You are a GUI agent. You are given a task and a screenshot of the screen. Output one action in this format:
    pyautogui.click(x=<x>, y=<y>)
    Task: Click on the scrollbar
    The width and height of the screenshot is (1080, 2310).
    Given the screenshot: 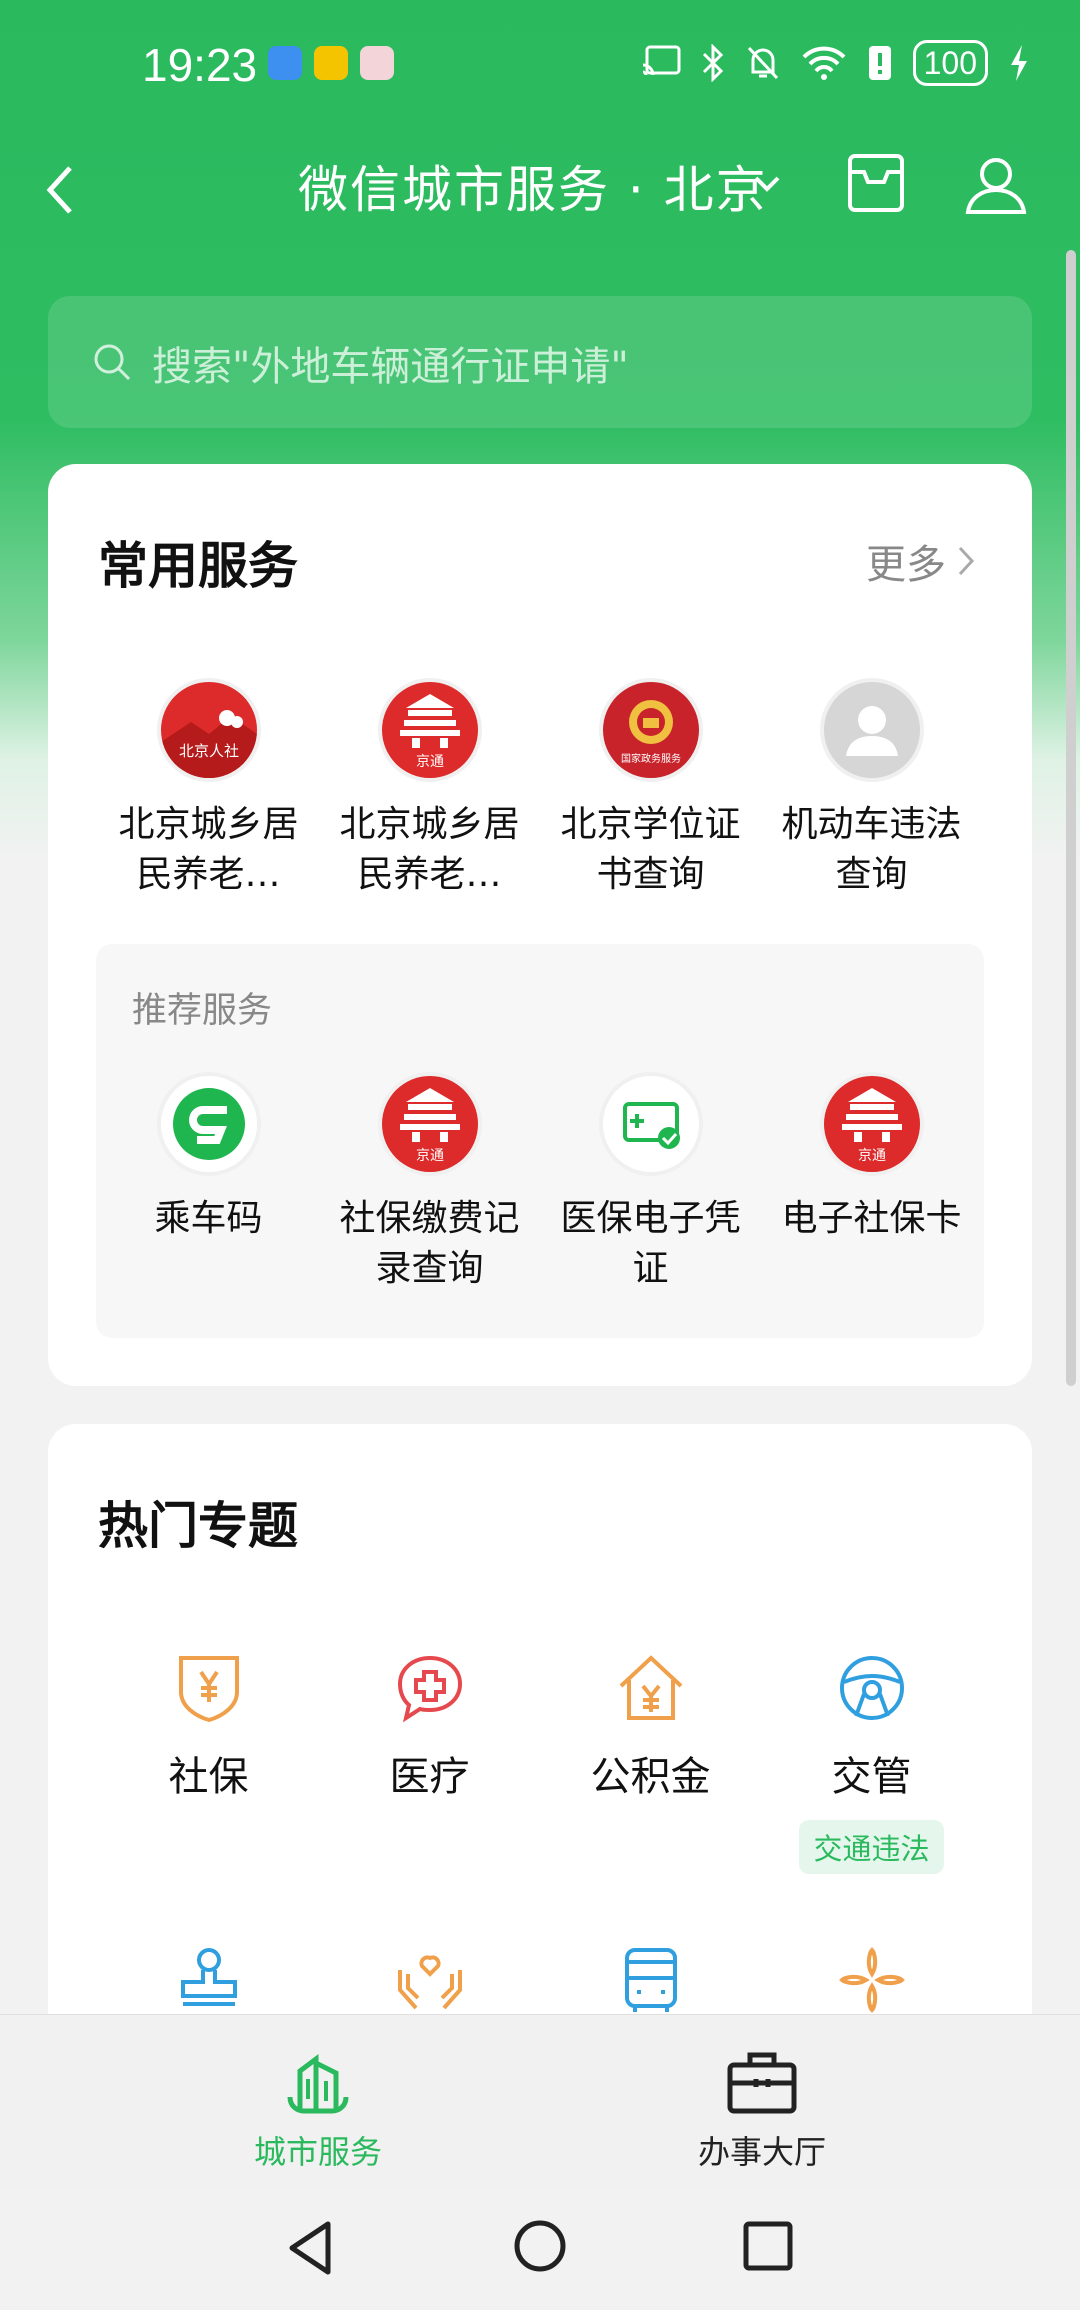 What is the action you would take?
    pyautogui.click(x=1071, y=818)
    